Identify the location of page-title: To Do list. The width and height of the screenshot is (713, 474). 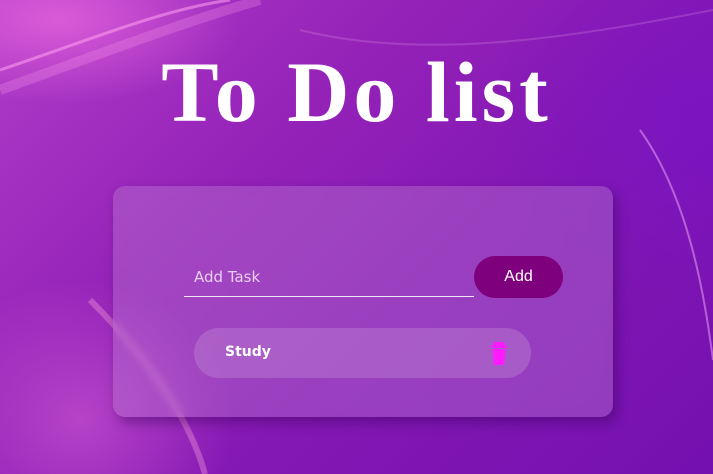
(356, 92).